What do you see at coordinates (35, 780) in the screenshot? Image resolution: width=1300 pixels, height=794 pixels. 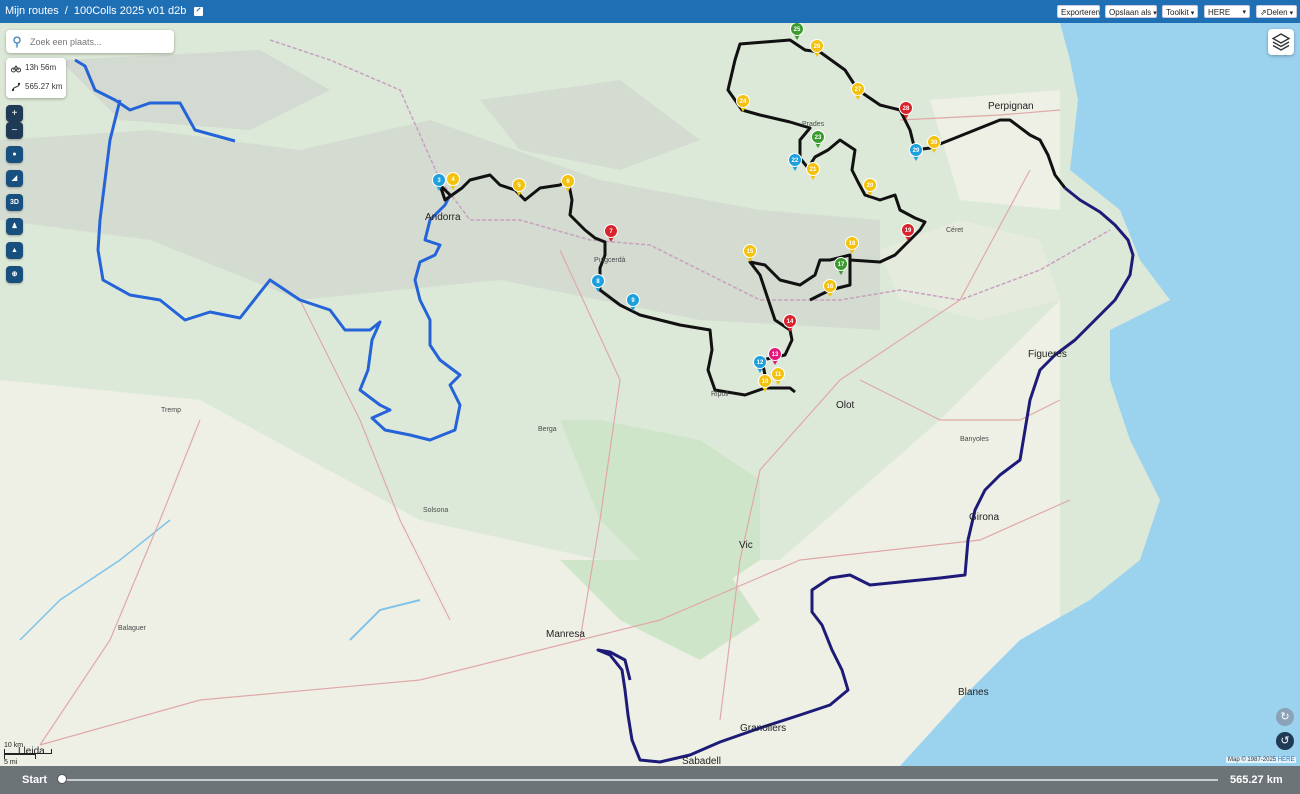 I see `start-label: Start` at bounding box center [35, 780].